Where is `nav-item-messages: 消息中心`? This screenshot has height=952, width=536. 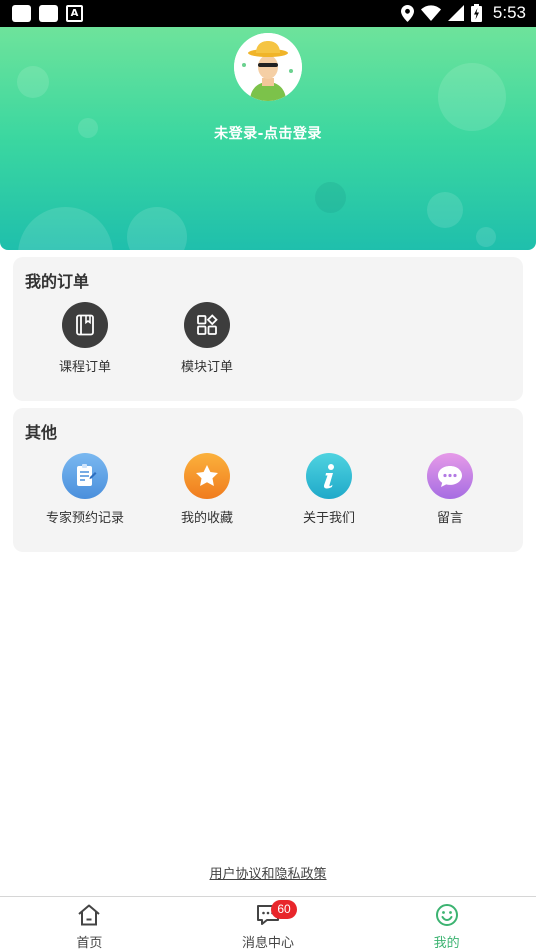
nav-item-messages: 消息中心 is located at coordinates (268, 924).